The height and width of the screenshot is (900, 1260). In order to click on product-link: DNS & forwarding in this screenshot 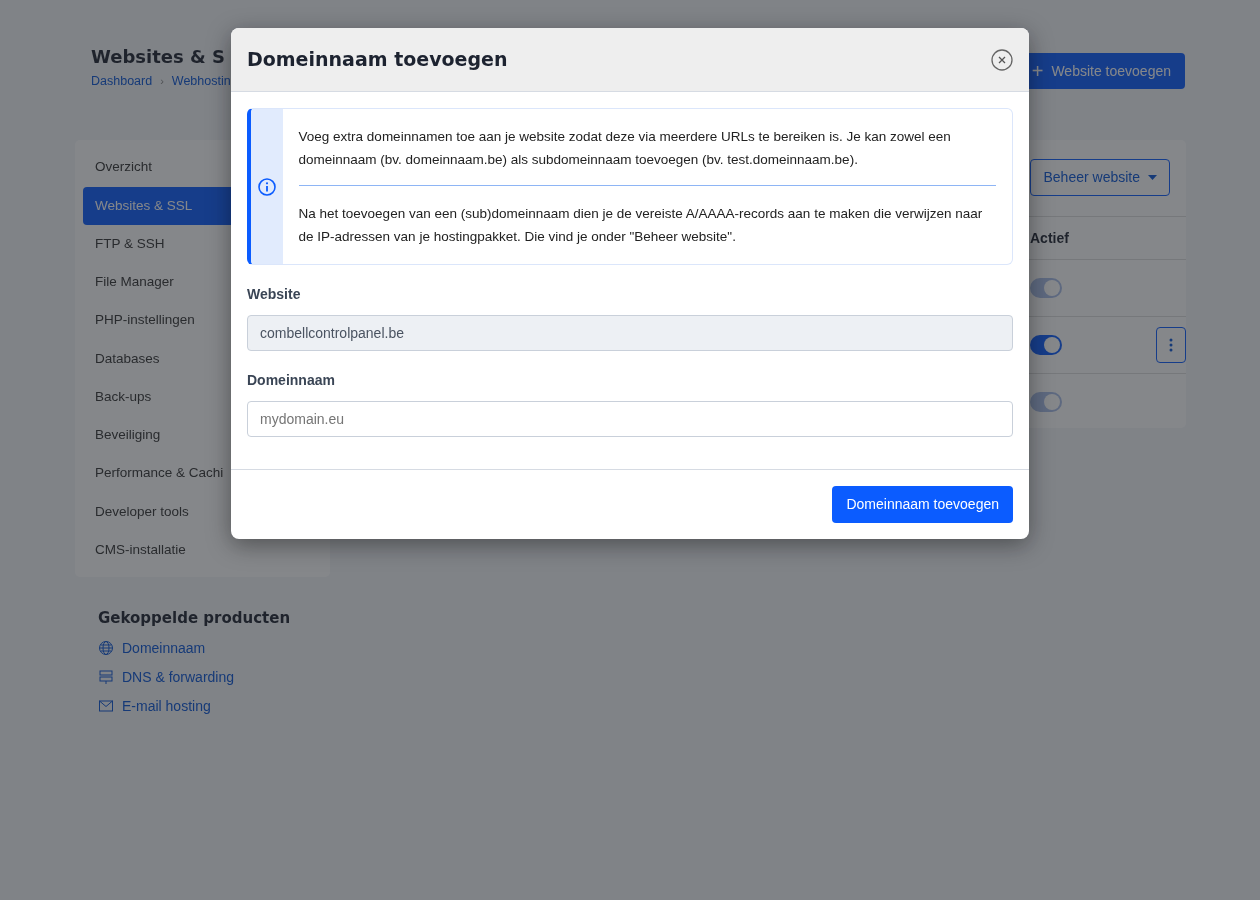, I will do `click(178, 677)`.